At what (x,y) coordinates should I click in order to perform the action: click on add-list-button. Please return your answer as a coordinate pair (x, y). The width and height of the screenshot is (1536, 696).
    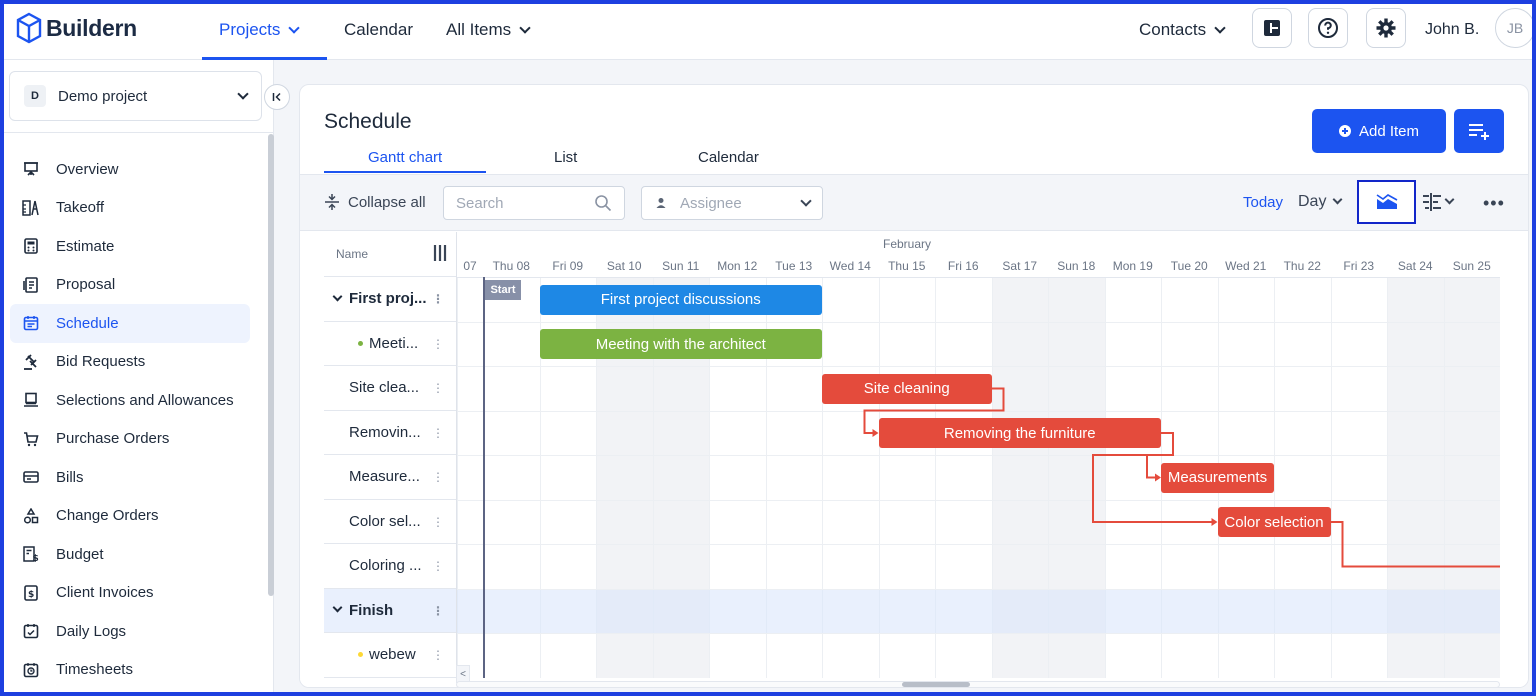
    Looking at the image, I should click on (1479, 131).